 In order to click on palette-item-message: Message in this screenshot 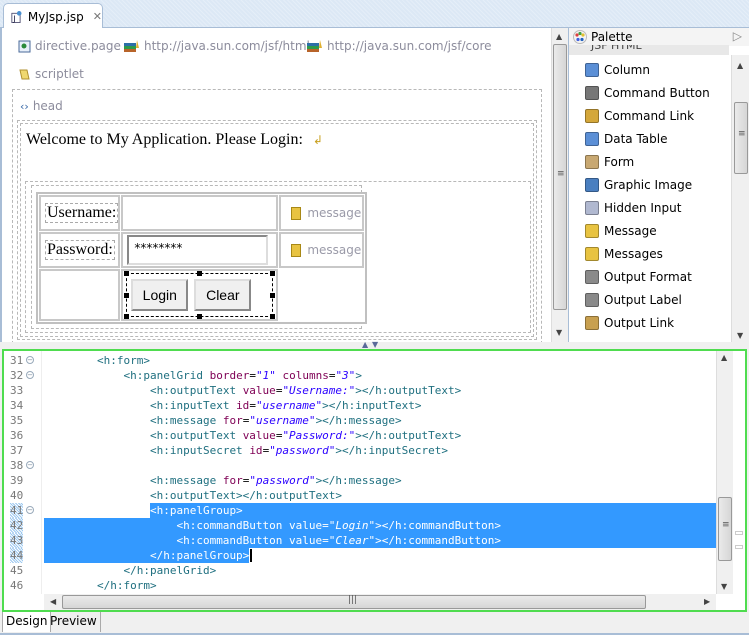, I will do `click(621, 231)`.